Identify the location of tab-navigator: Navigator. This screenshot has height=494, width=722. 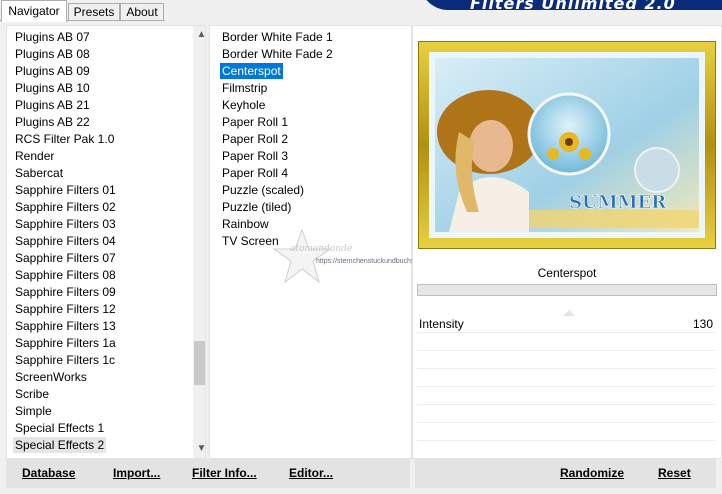
(34, 11).